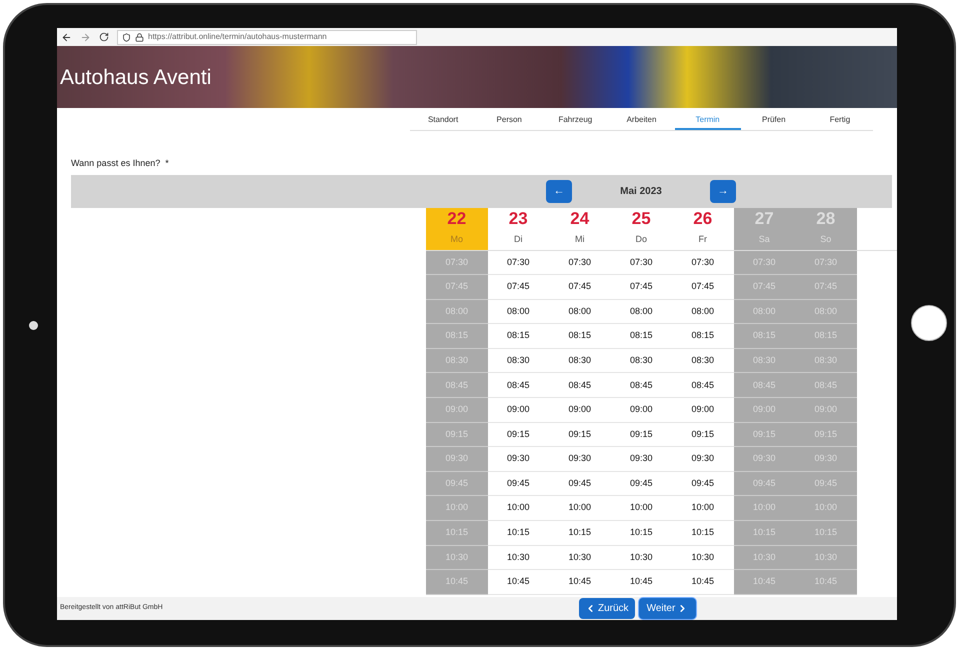 The width and height of the screenshot is (962, 652). What do you see at coordinates (559, 191) in the screenshot?
I see `previous-month-button: ←` at bounding box center [559, 191].